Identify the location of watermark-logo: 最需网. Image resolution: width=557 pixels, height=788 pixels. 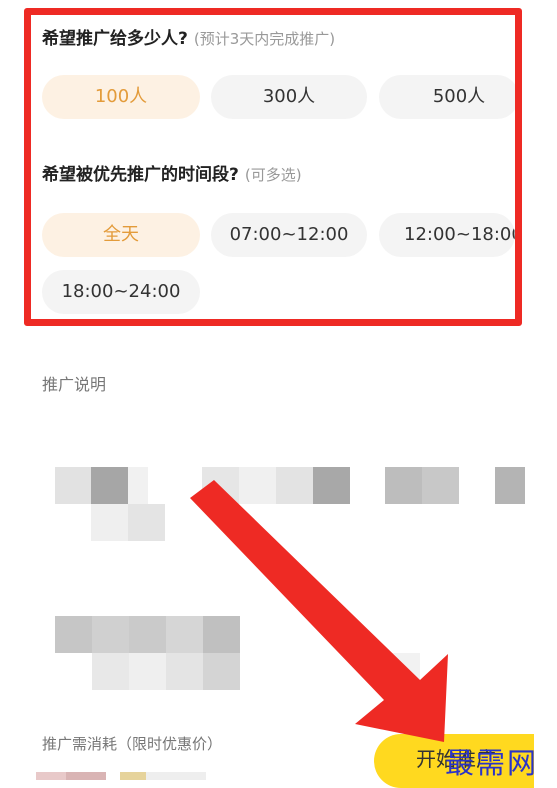
(492, 763).